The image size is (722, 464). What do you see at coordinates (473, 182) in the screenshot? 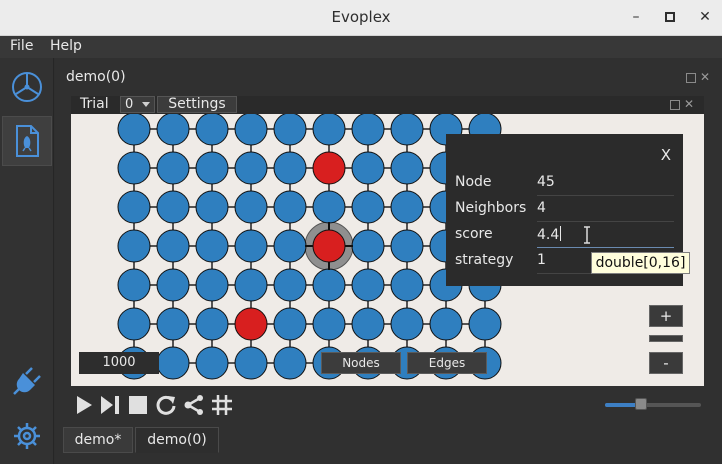
I see `inspector-key: Node` at bounding box center [473, 182].